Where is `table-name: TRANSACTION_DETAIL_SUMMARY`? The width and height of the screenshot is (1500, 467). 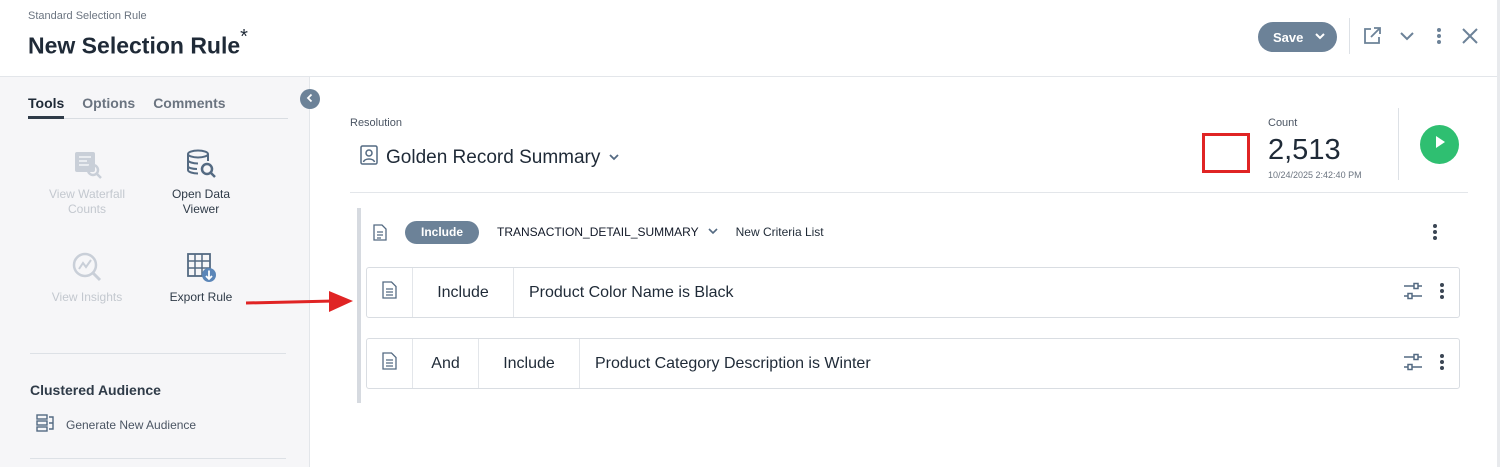
table-name: TRANSACTION_DETAIL_SUMMARY is located at coordinates (598, 232).